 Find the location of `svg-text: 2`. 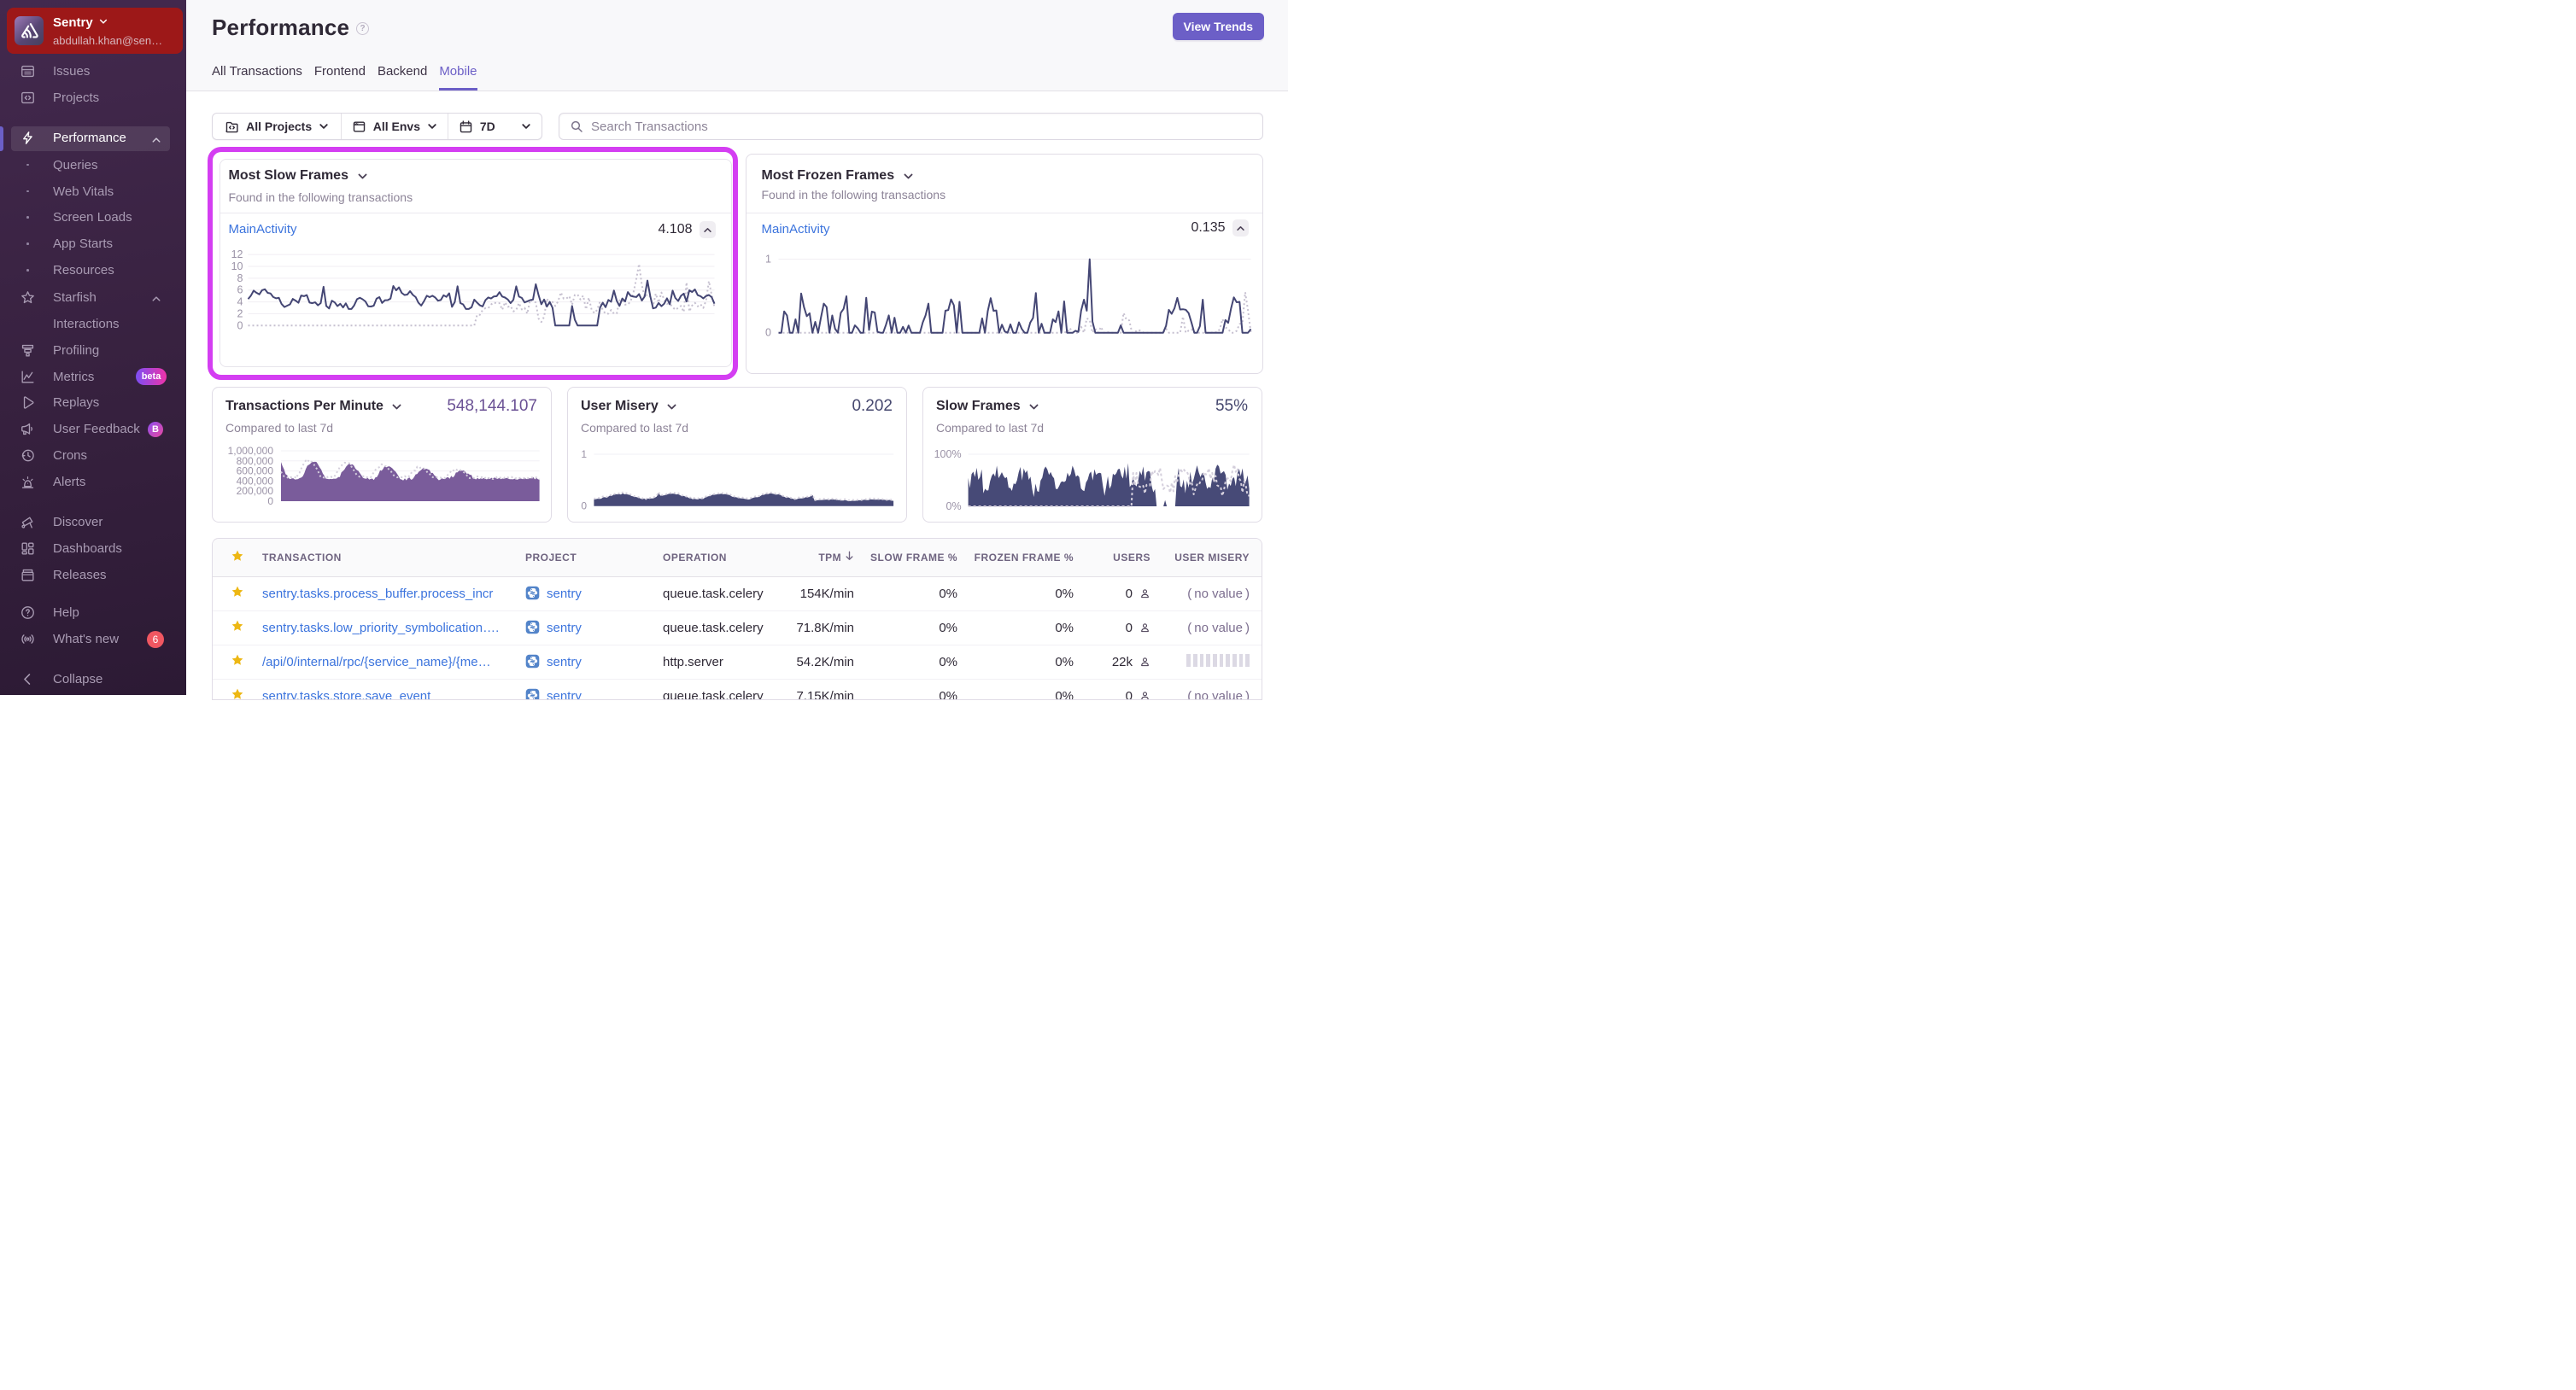

svg-text: 2 is located at coordinates (240, 313).